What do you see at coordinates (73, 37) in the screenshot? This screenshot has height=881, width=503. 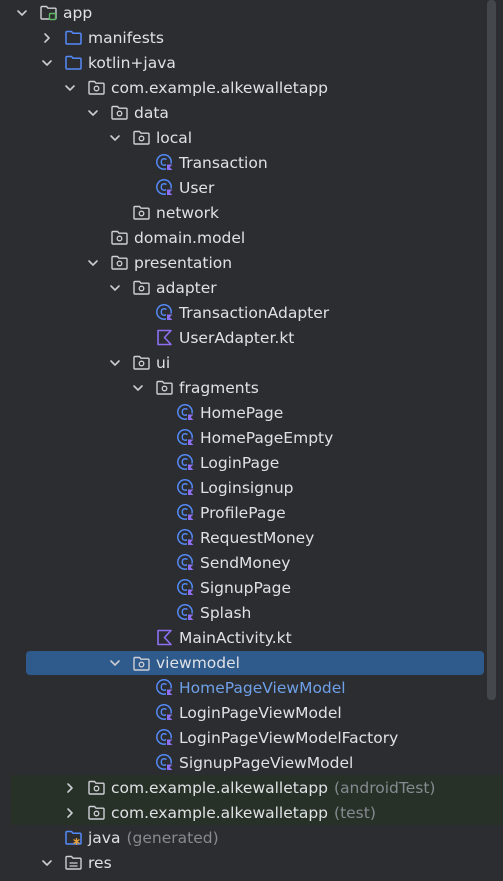 I see `folder-icon` at bounding box center [73, 37].